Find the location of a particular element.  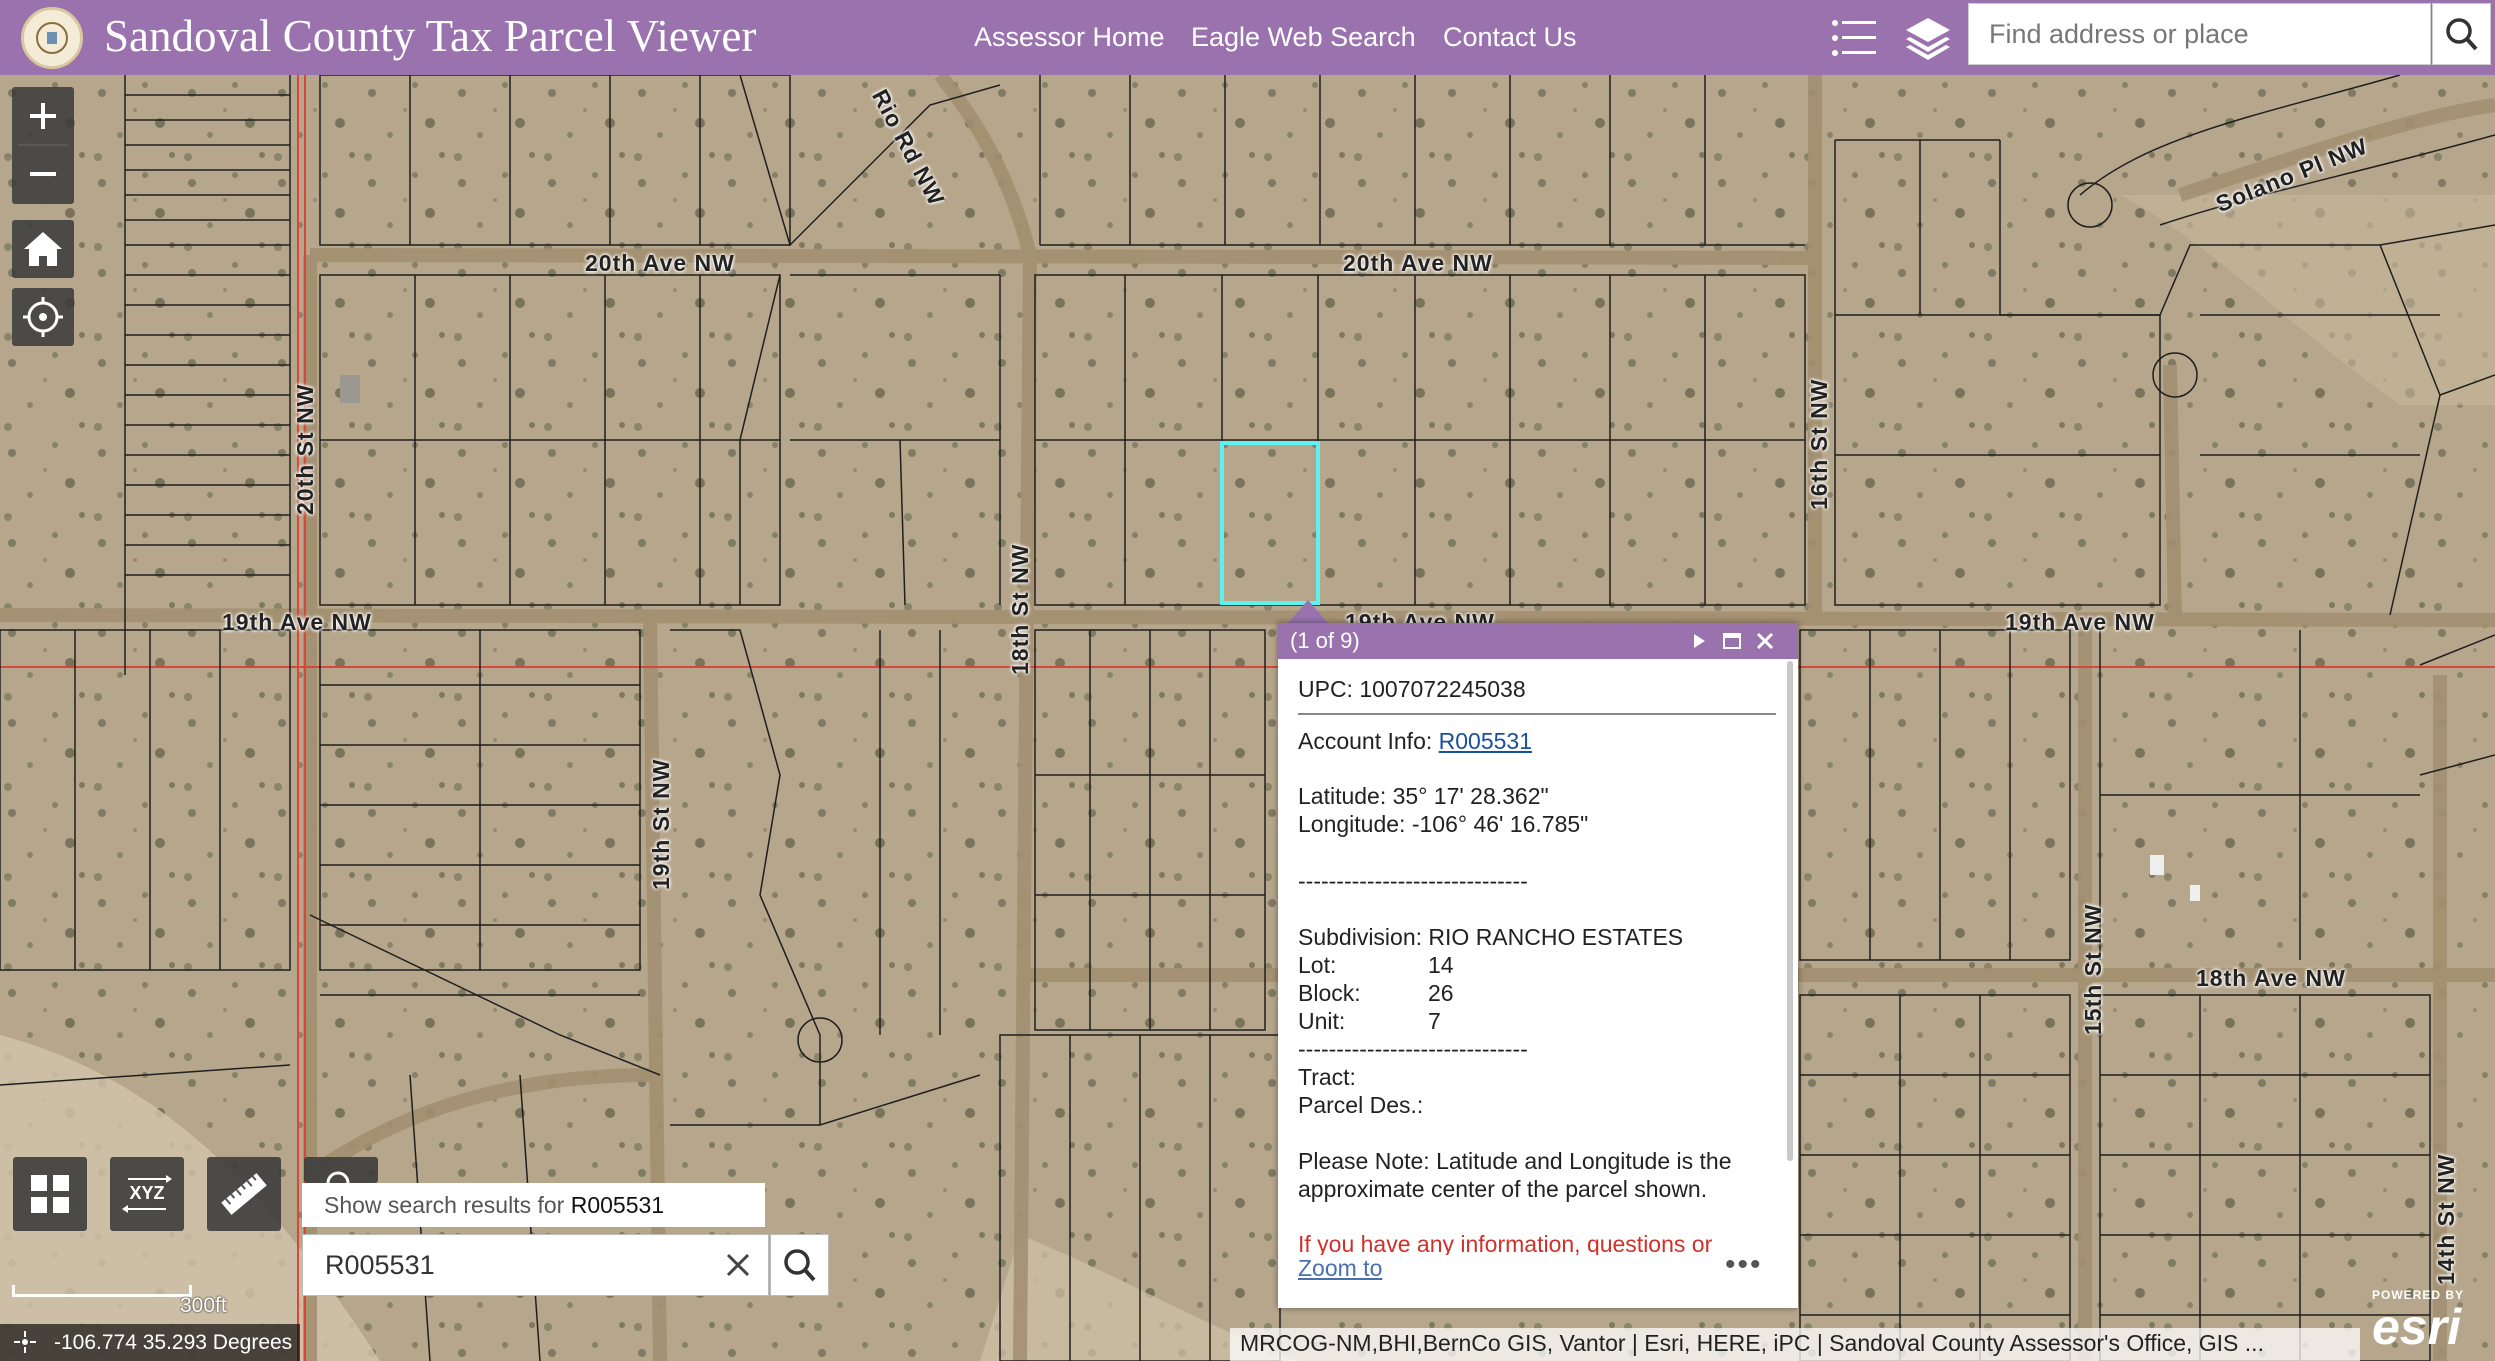

nav-eagle-web-search: Eagle Web Search is located at coordinates (1303, 37).